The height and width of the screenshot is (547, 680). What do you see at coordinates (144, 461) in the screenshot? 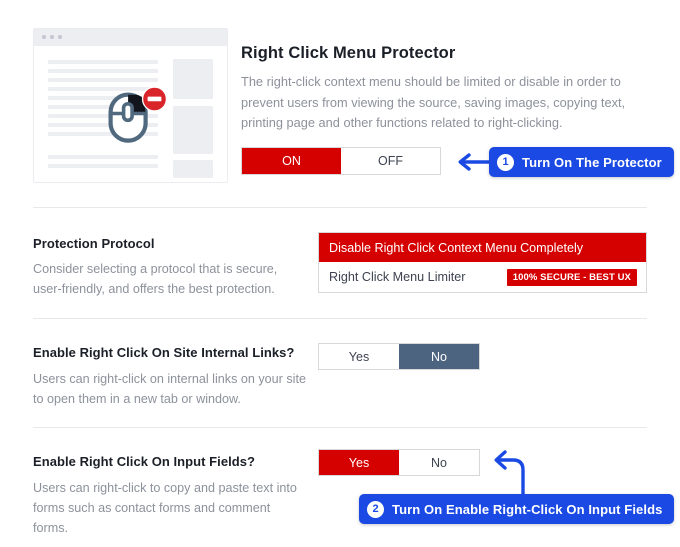
I see `input-fields-label: Enable Right Click On Input Fields?` at bounding box center [144, 461].